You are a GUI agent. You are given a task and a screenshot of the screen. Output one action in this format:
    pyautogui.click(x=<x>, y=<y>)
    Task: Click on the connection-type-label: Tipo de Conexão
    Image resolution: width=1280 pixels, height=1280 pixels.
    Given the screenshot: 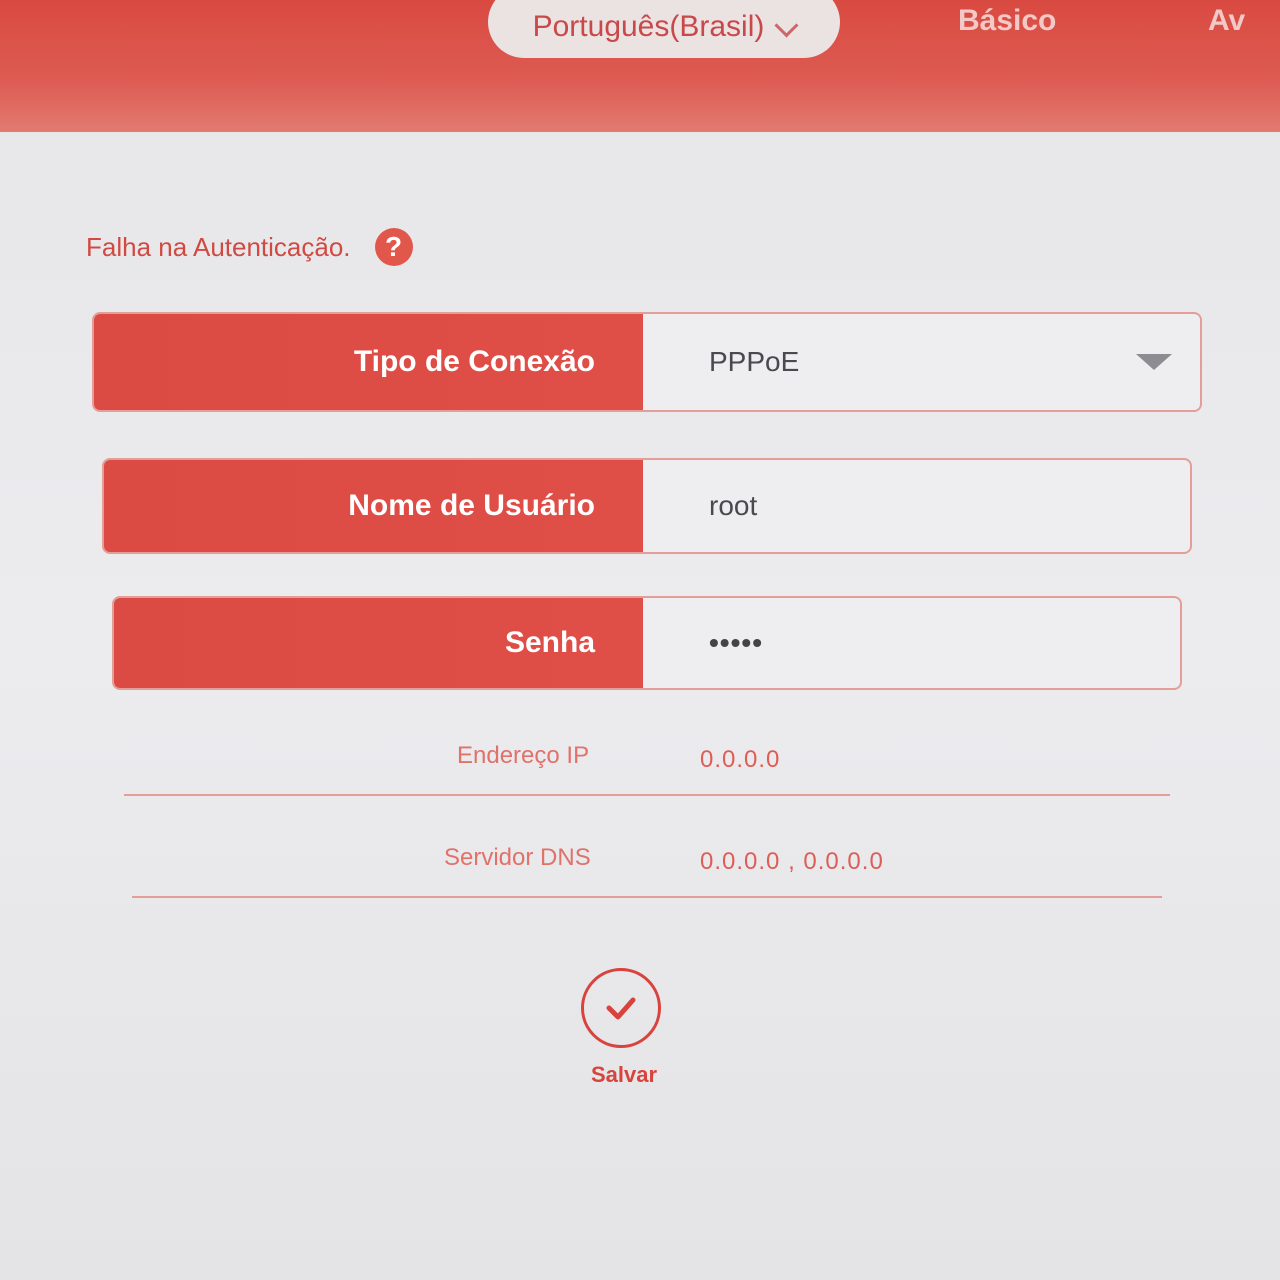 What is the action you would take?
    pyautogui.click(x=368, y=362)
    